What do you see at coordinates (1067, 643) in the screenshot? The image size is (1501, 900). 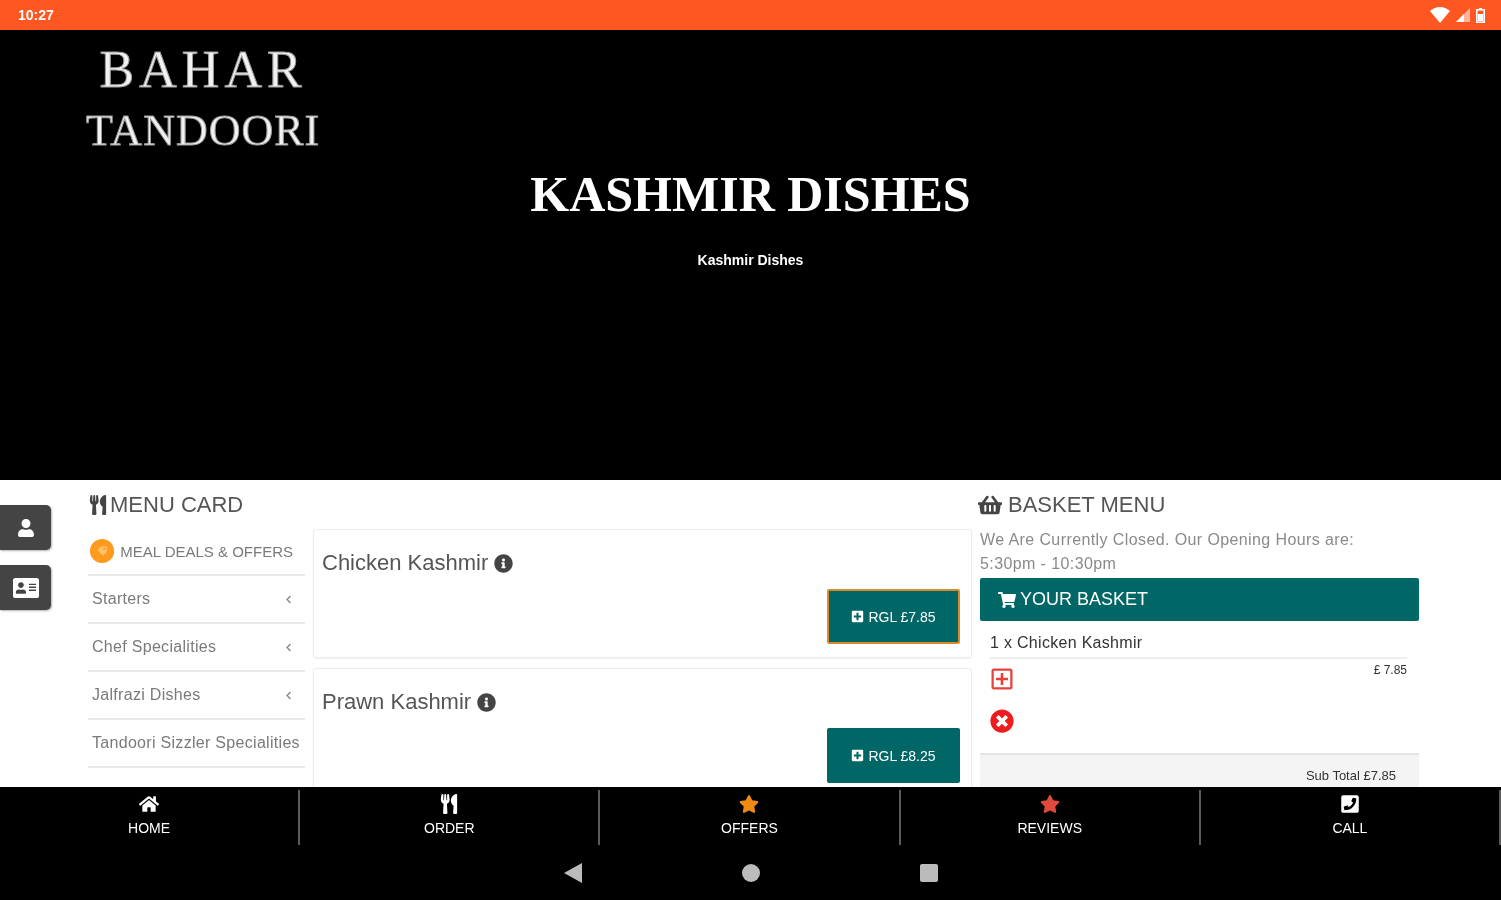 I see `basket-item-name: 1 x Chicken Kashmir` at bounding box center [1067, 643].